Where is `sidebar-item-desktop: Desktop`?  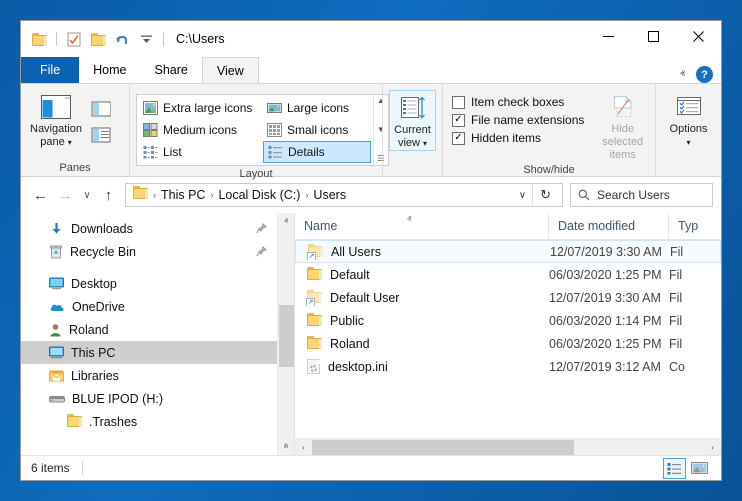 sidebar-item-desktop: Desktop is located at coordinates (149, 283).